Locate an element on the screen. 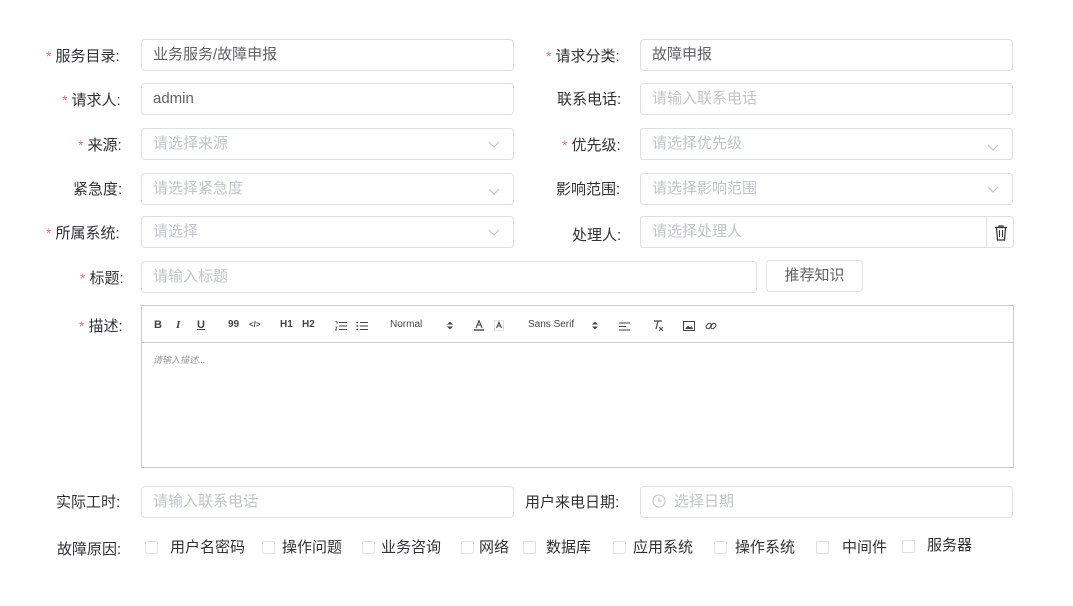 The height and width of the screenshot is (606, 1073). service-catalog-input: 业务服务/故障申报 is located at coordinates (327, 55).